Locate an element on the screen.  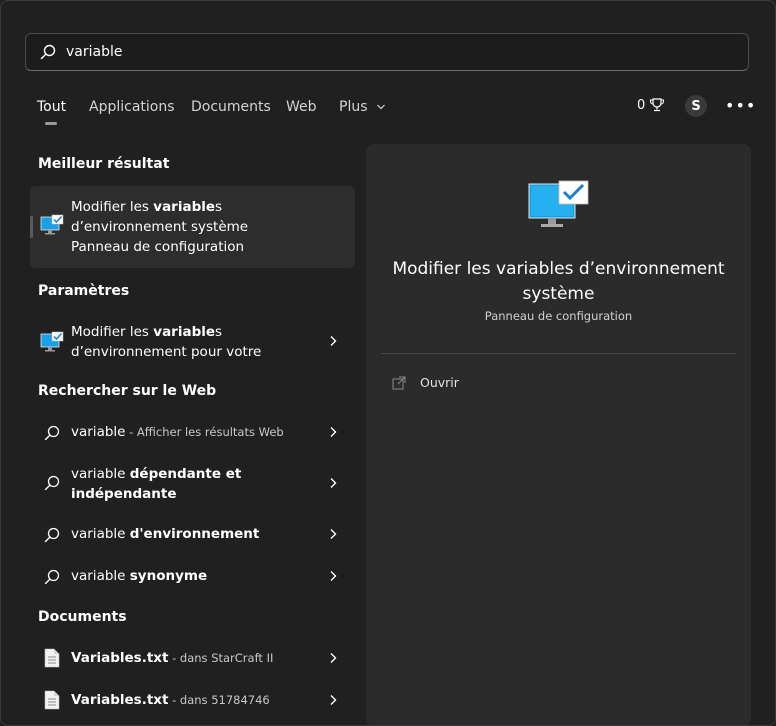
tab-plus: Plus is located at coordinates (362, 107).